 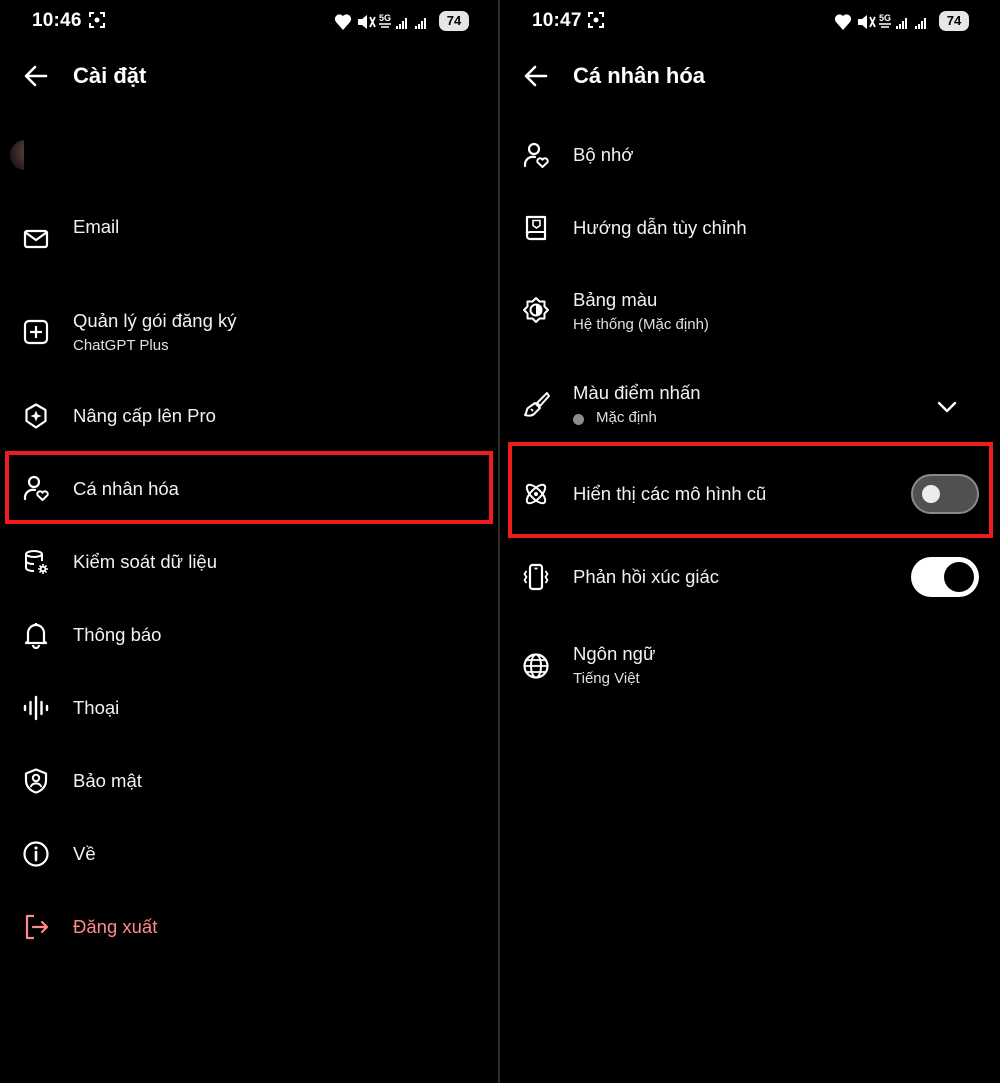 What do you see at coordinates (36, 332) in the screenshot?
I see `plus-square-icon` at bounding box center [36, 332].